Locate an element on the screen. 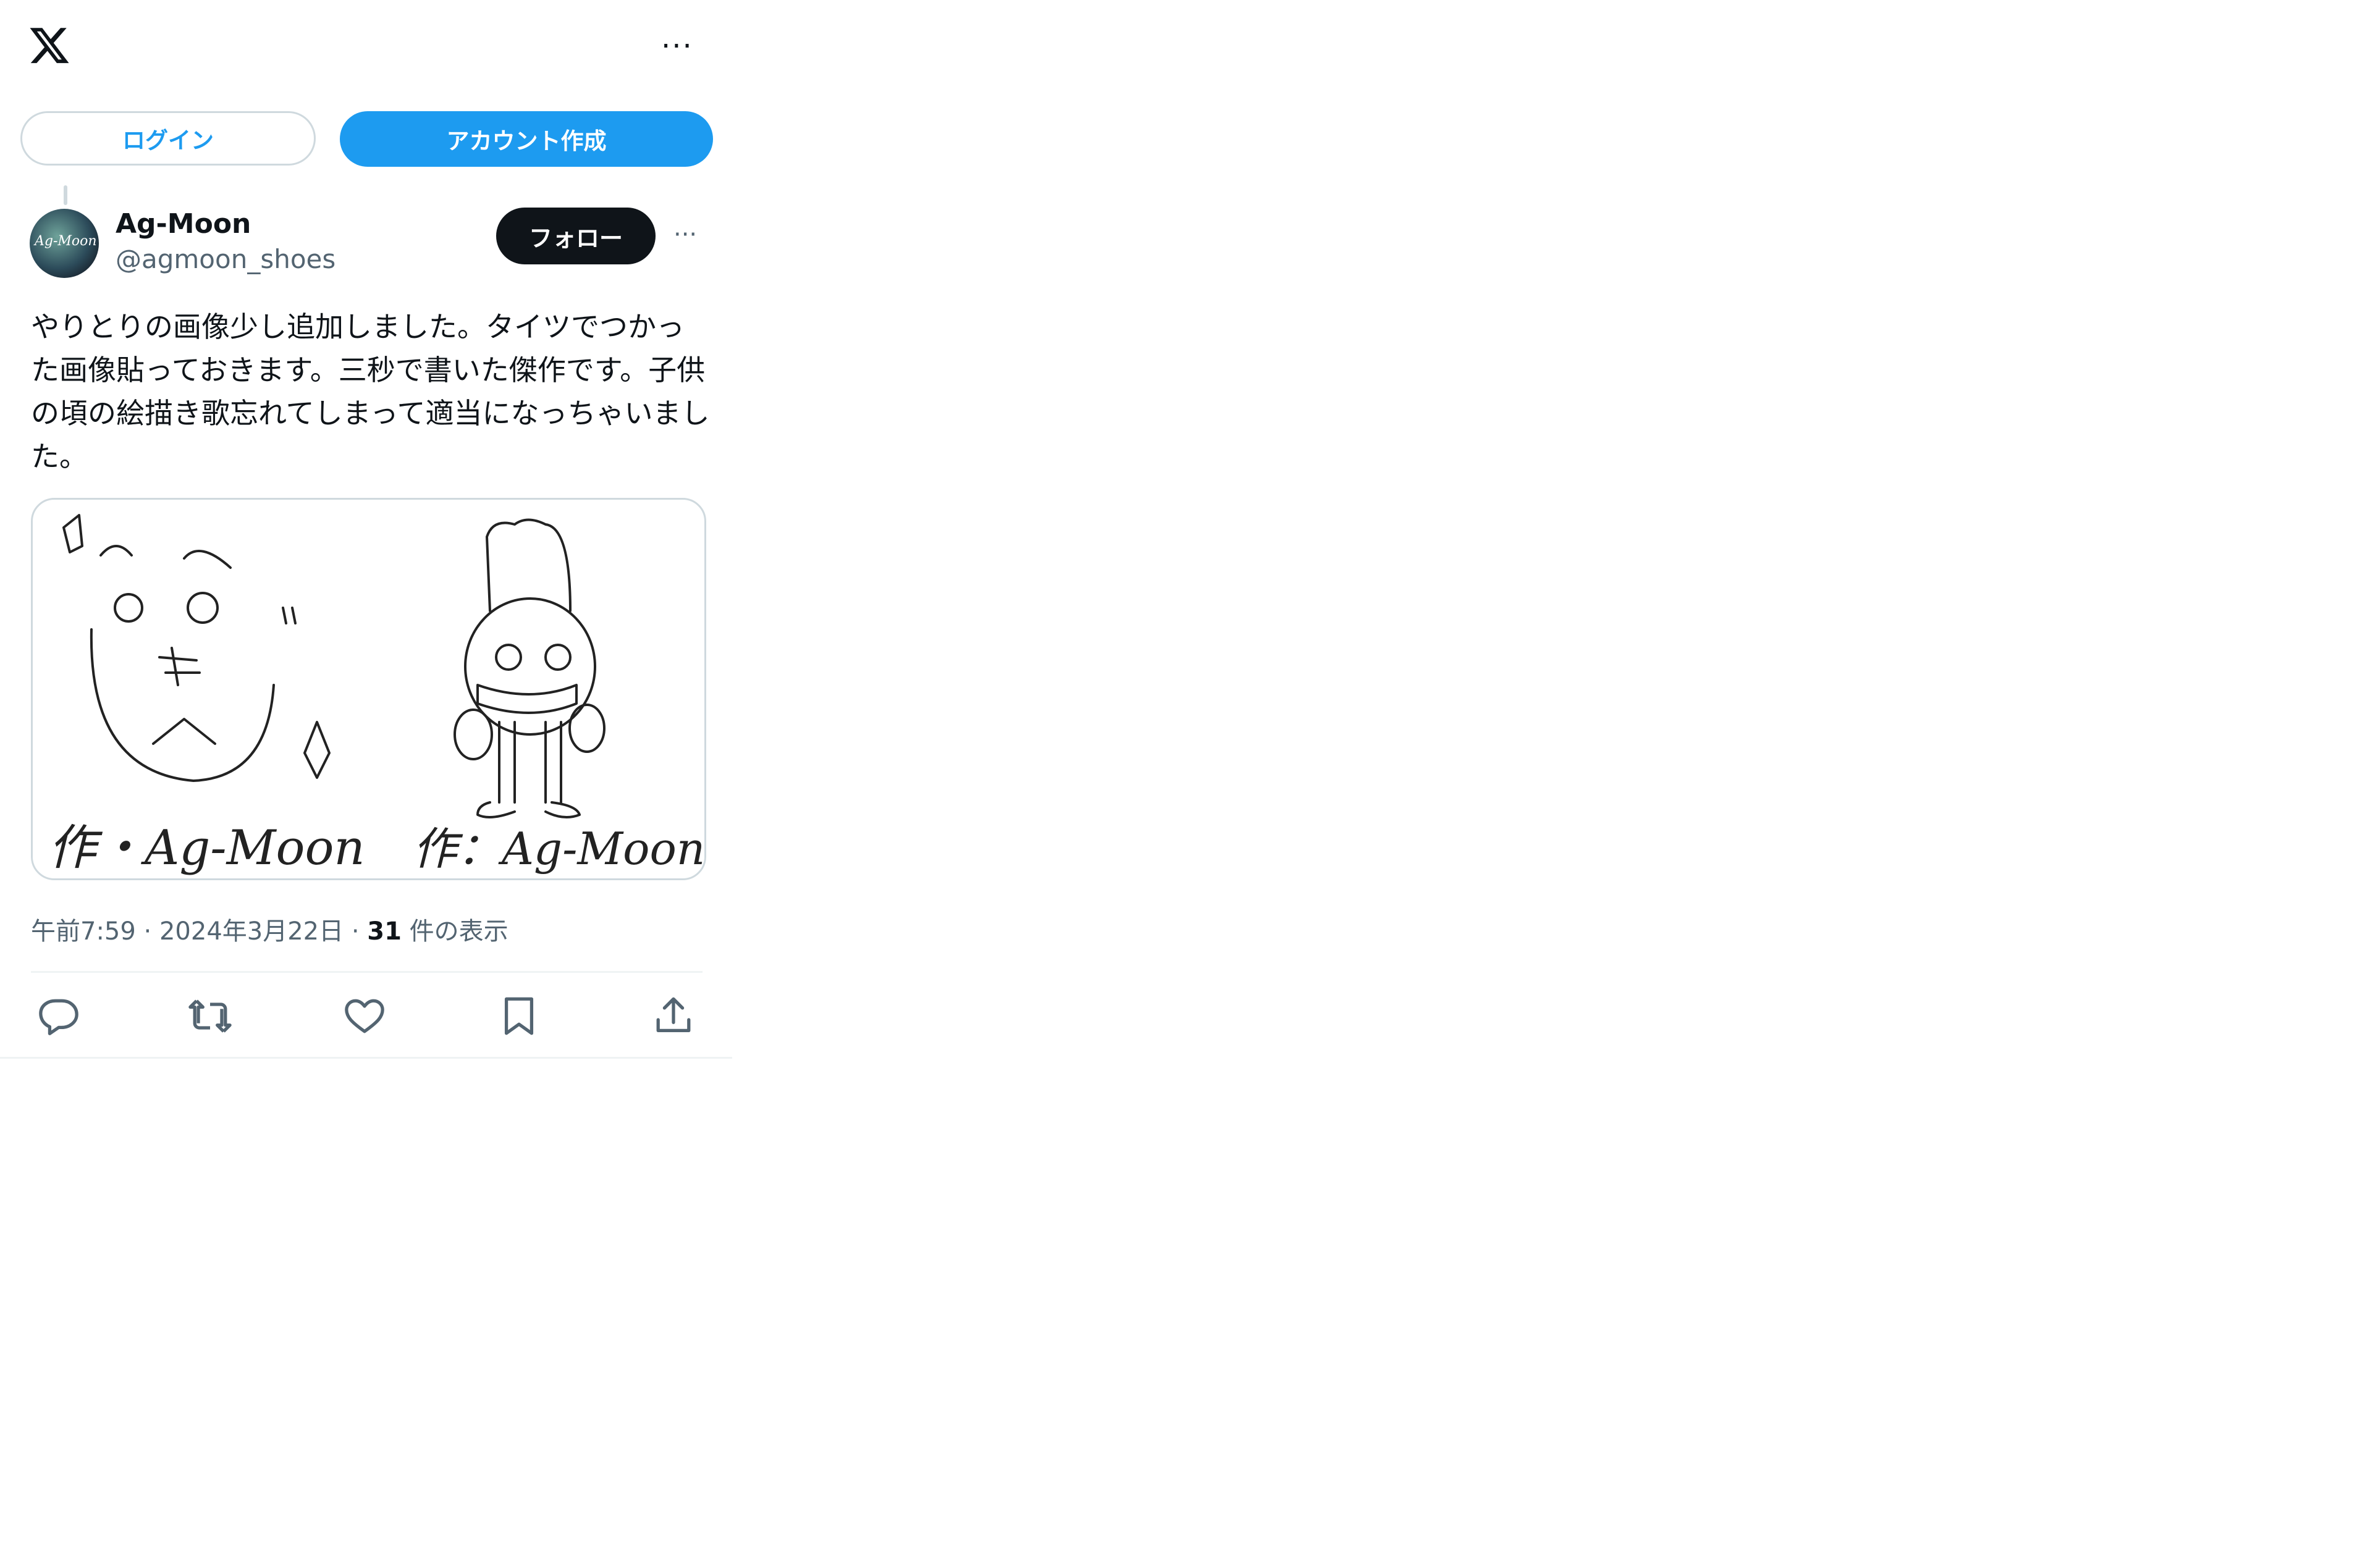 The image size is (2380, 1564). create-account-button: アカウント作成 is located at coordinates (526, 139).